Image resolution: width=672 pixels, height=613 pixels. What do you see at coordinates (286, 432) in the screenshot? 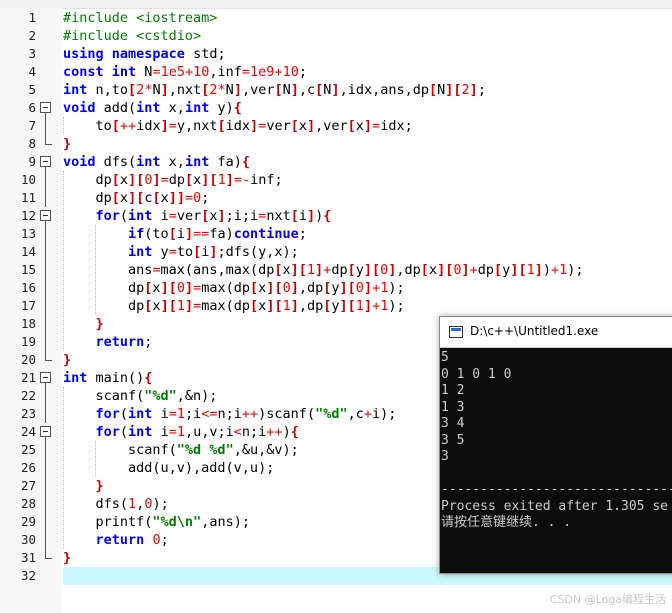
I see `code-token: )` at bounding box center [286, 432].